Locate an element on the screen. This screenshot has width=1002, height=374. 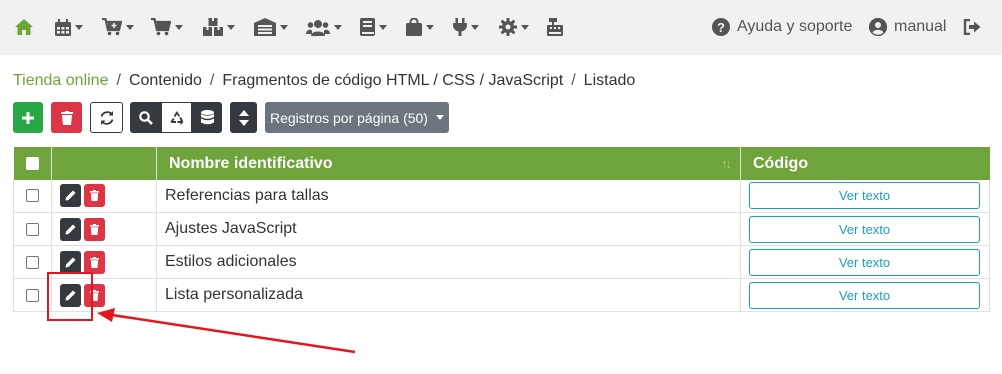
content-menu is located at coordinates (373, 27).